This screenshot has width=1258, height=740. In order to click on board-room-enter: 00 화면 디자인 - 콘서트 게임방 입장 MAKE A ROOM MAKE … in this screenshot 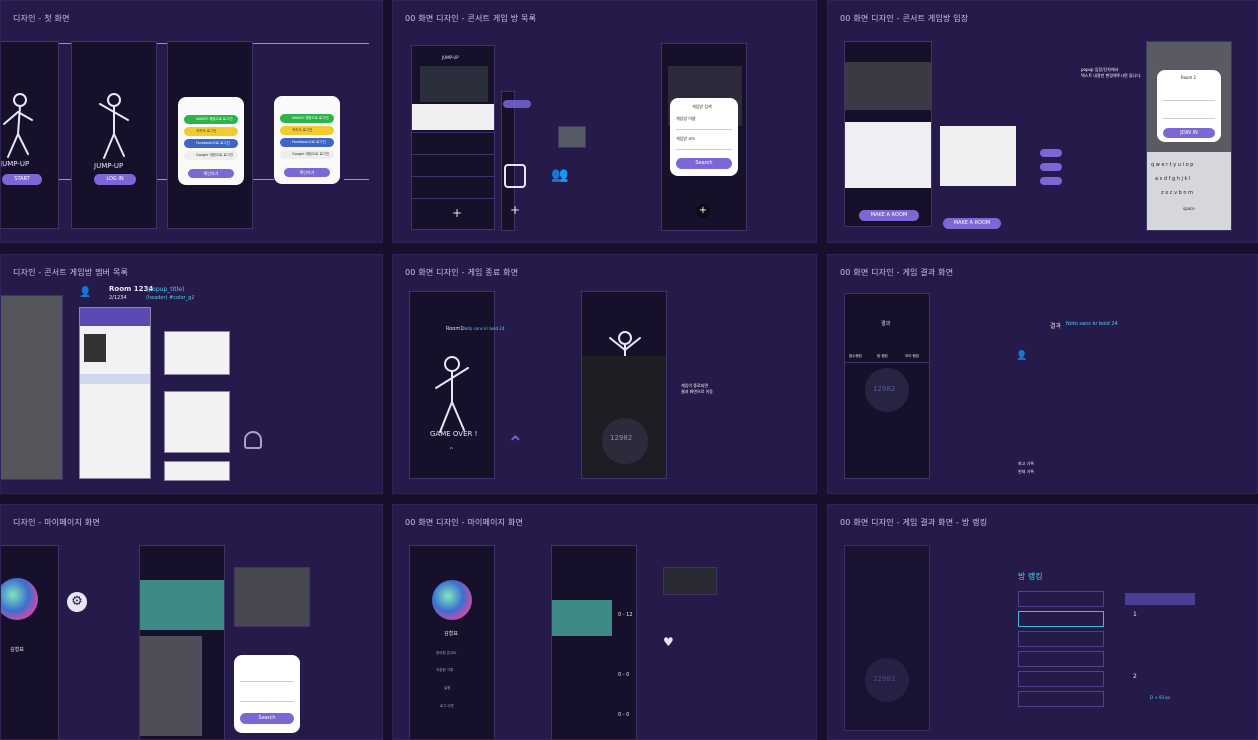, I will do `click(1042, 121)`.